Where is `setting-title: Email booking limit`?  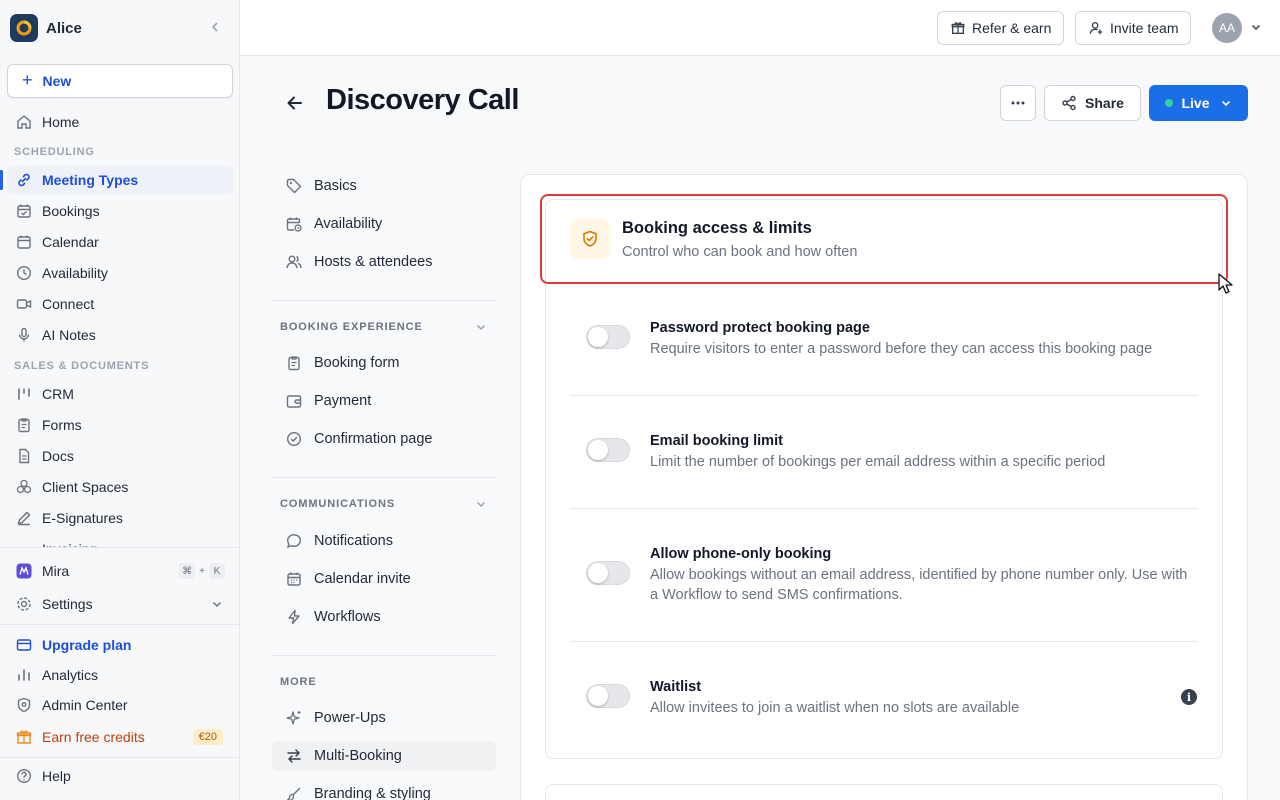
setting-title: Email booking limit is located at coordinates (716, 441).